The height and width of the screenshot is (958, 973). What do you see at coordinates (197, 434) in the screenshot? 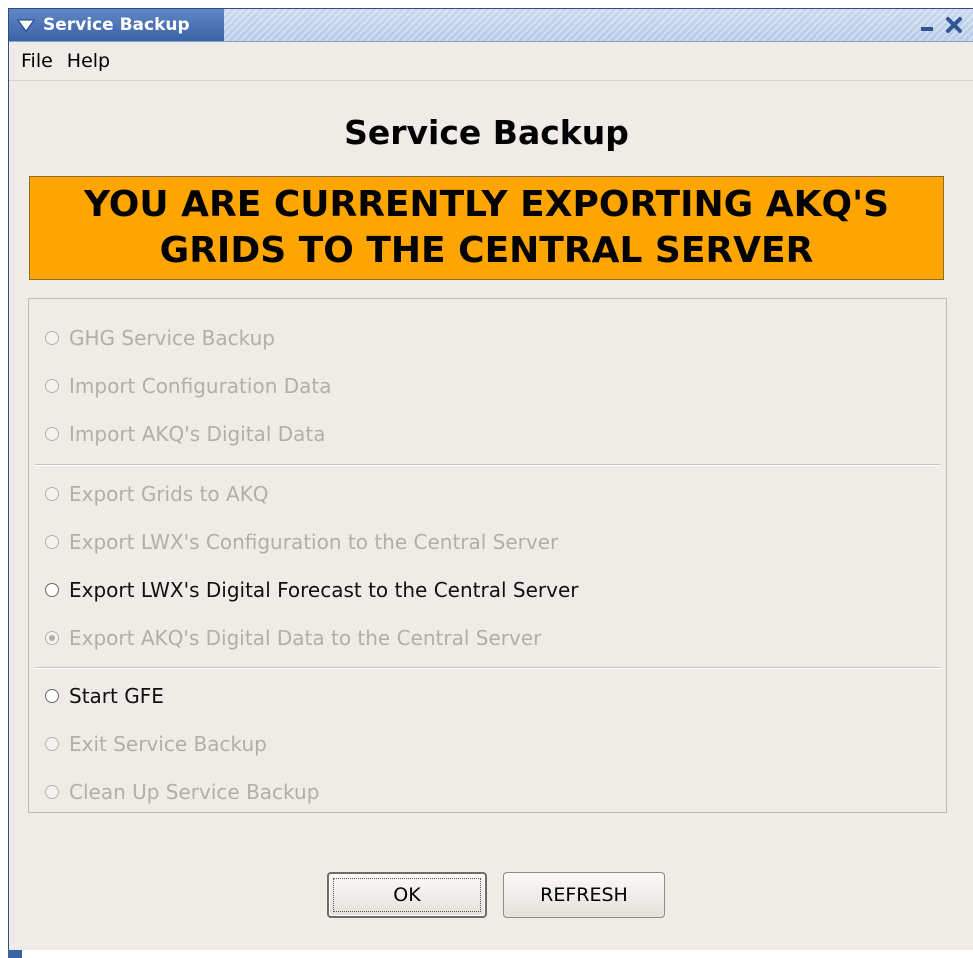
I see `option-label: Import AKQ's Digital Data` at bounding box center [197, 434].